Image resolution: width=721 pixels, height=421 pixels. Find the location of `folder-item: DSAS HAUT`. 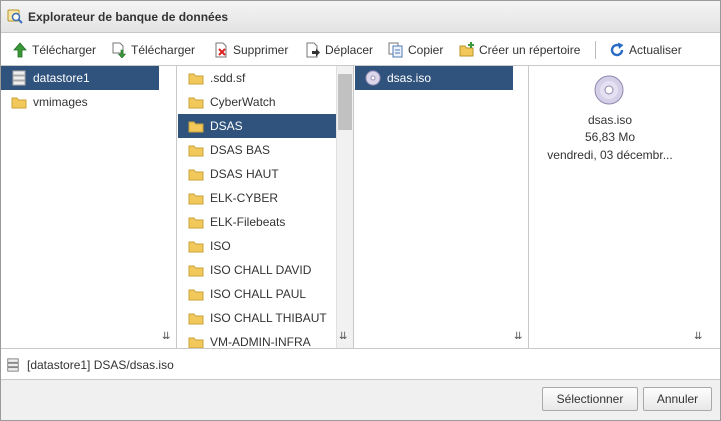

folder-item: DSAS HAUT is located at coordinates (257, 174).